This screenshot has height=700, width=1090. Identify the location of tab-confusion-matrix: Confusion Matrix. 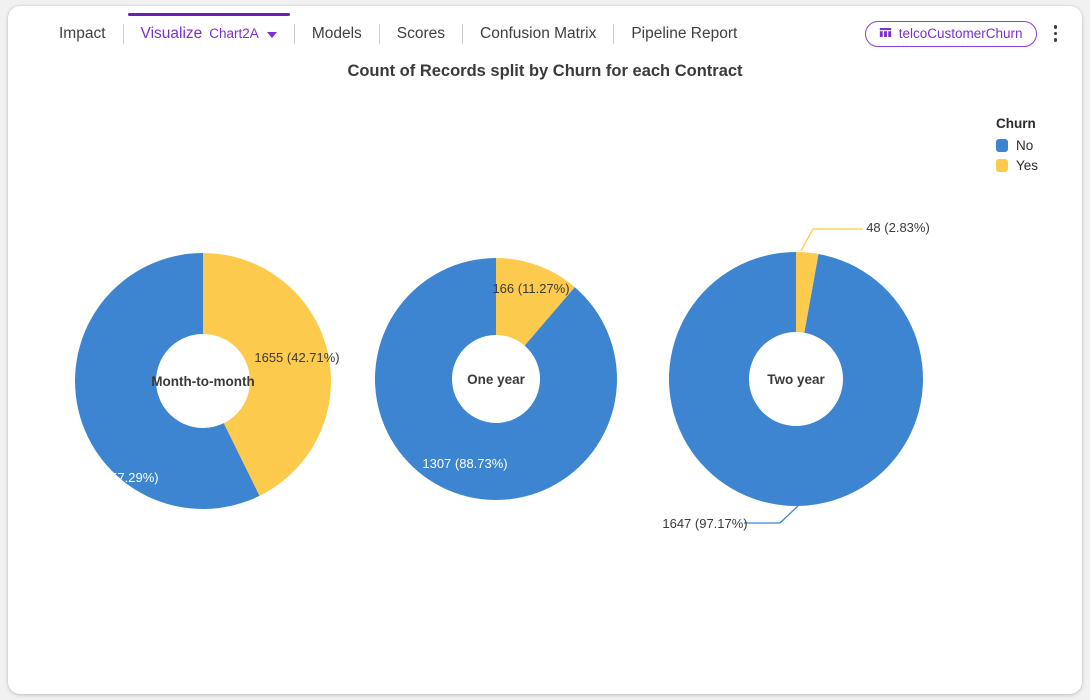
(538, 33).